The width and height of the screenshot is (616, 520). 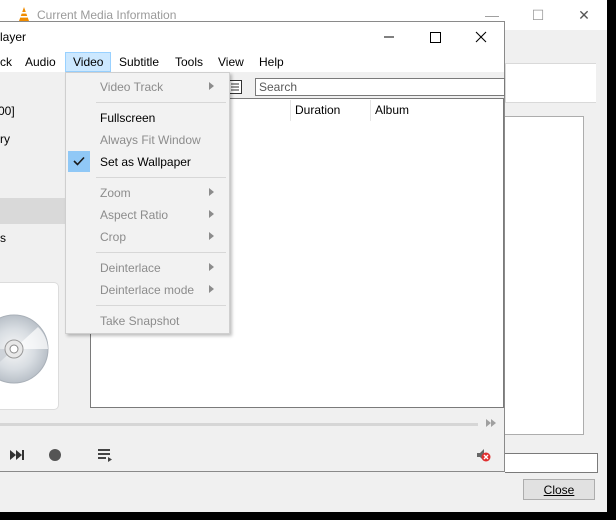 I want to click on media-info-maximize-button: ☐, so click(x=538, y=15).